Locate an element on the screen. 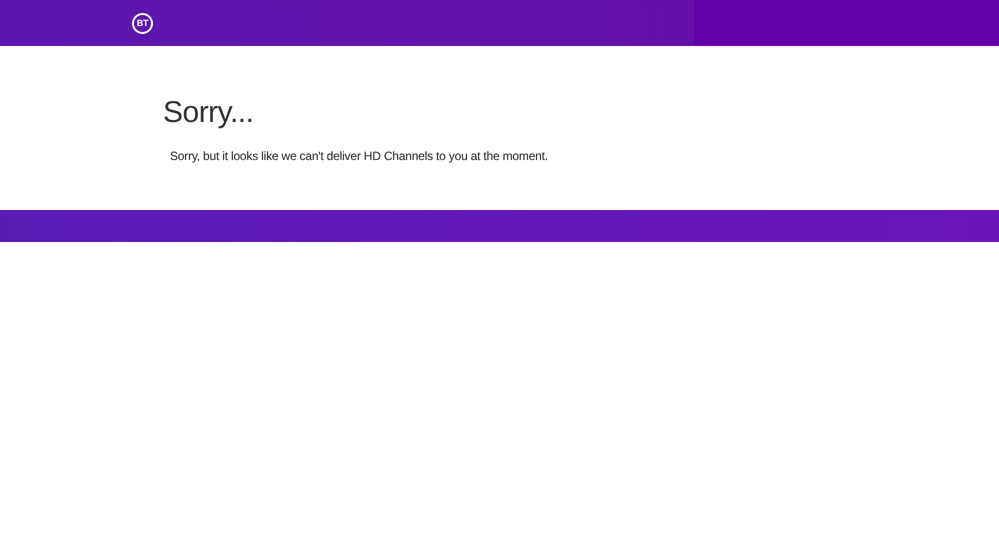 This screenshot has width=999, height=546. logo: BT is located at coordinates (142, 23).